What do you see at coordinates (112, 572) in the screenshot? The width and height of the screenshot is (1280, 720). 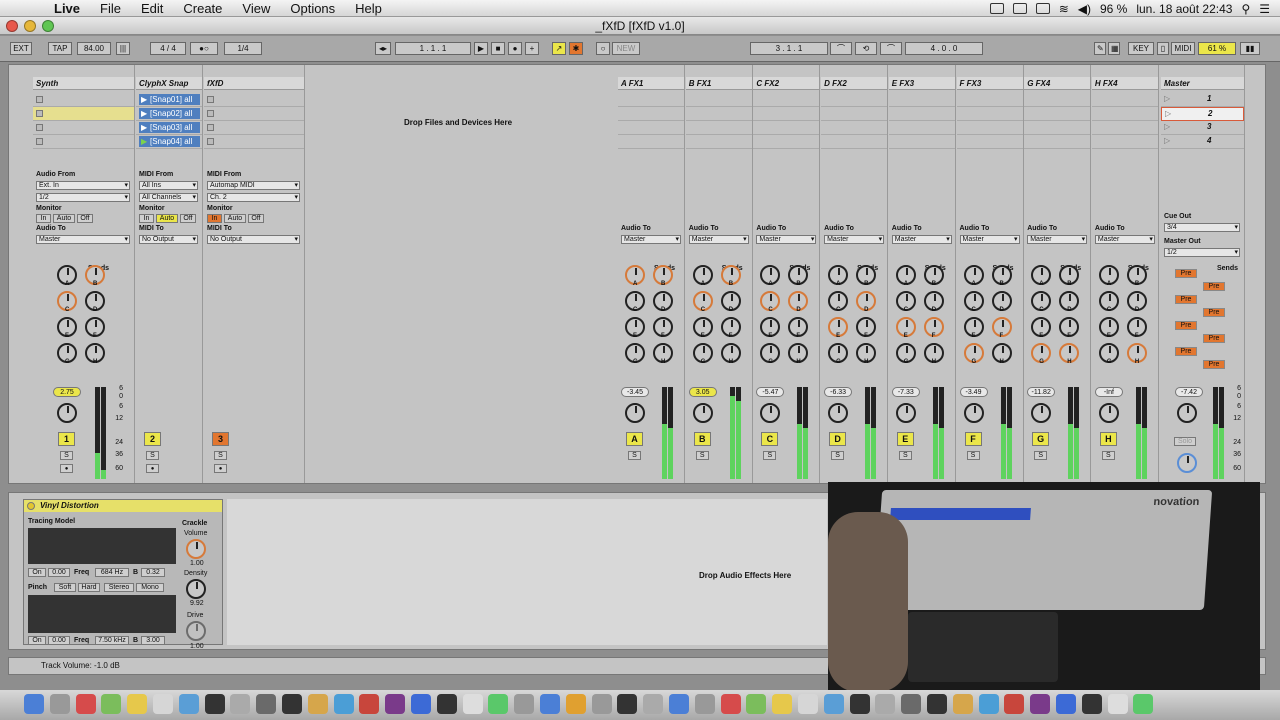 I see `tracing-freq-field: 684 Hz` at bounding box center [112, 572].